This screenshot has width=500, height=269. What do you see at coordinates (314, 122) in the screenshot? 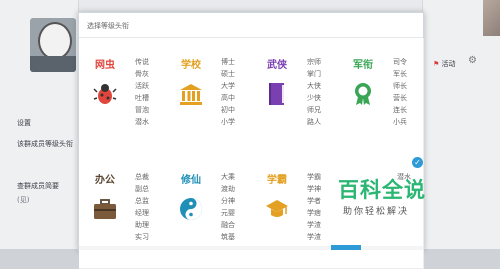
I see `title-item: 路人` at bounding box center [314, 122].